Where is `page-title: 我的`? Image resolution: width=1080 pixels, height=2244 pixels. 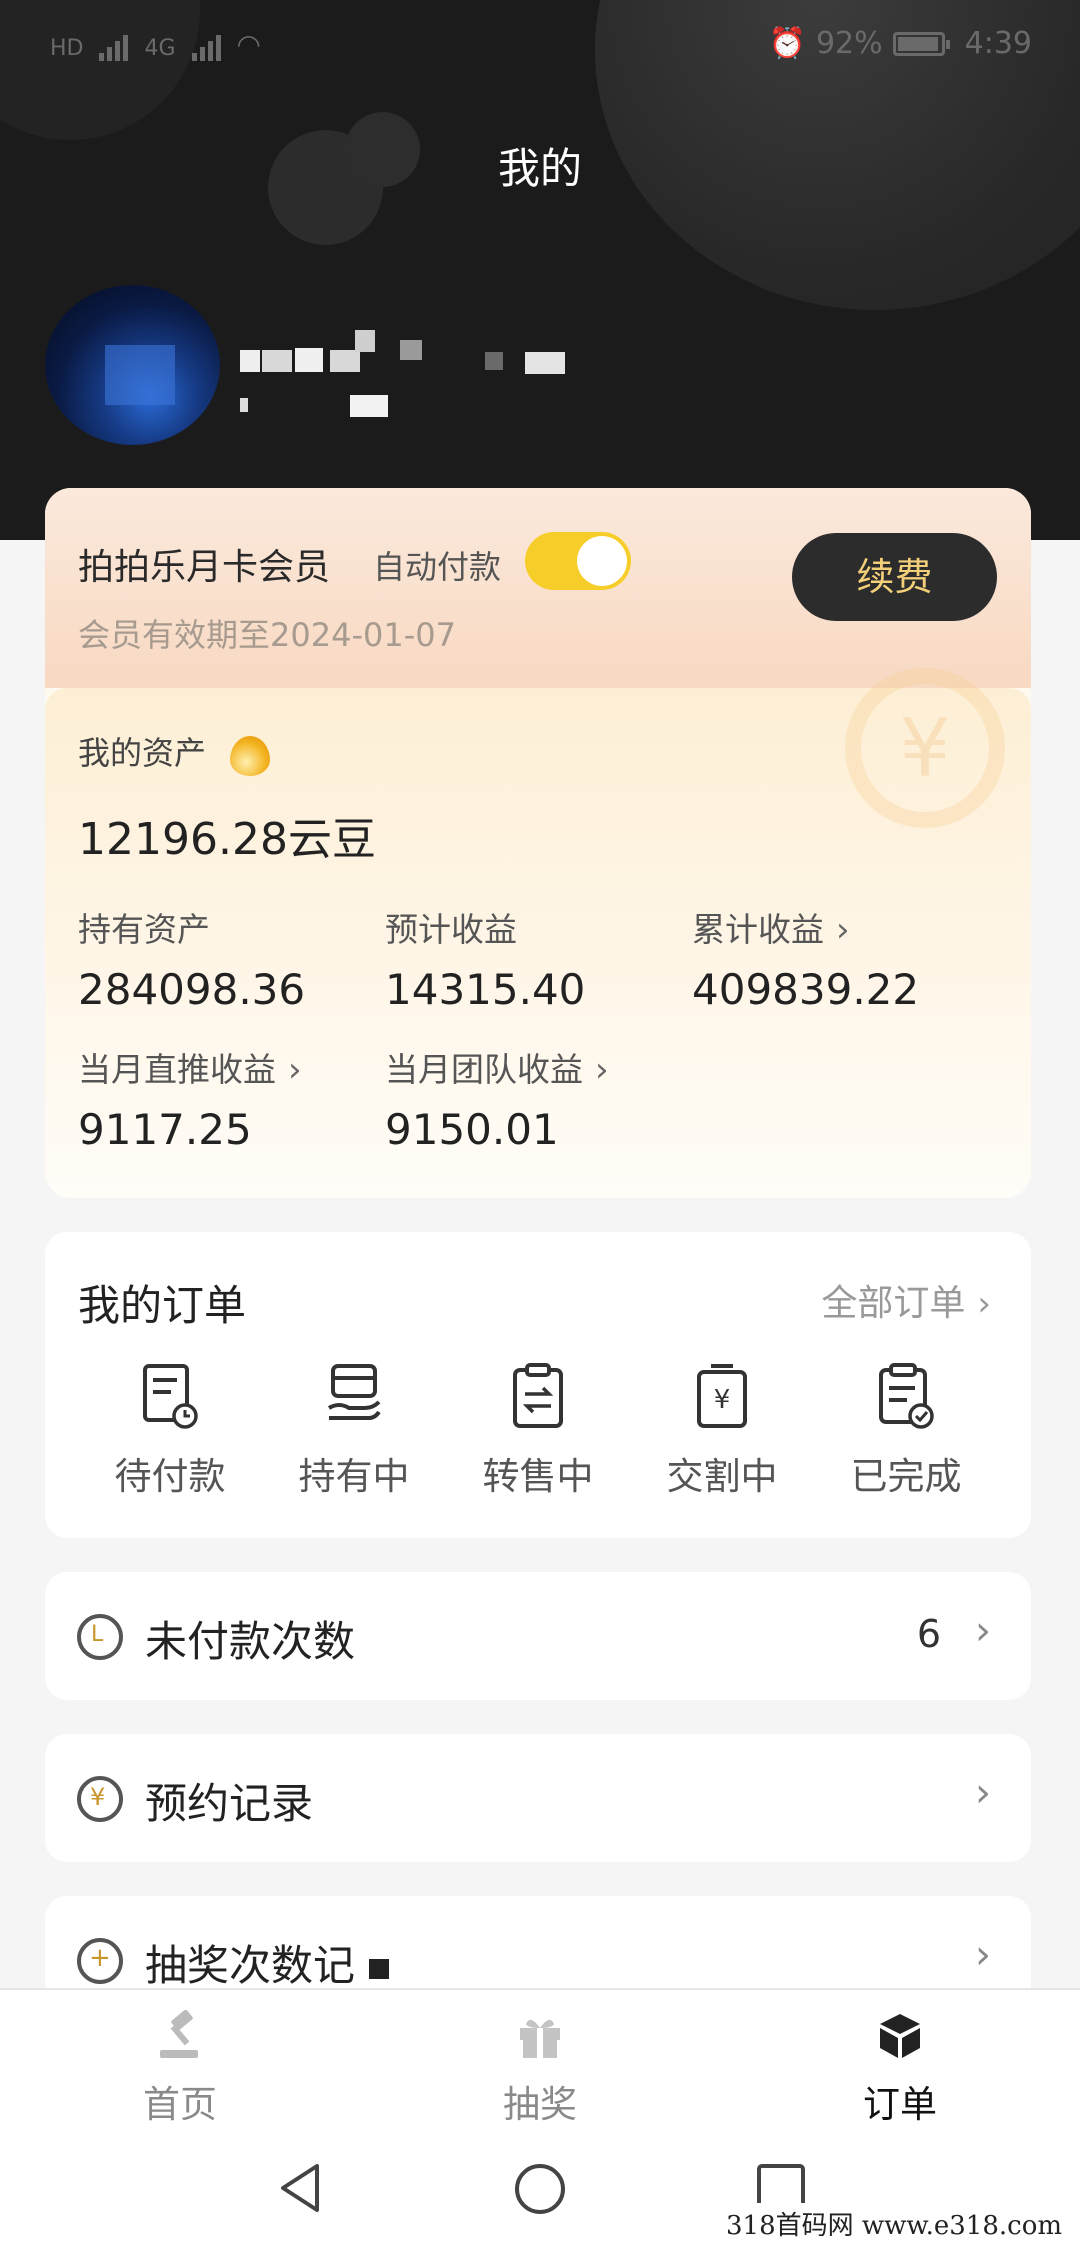
page-title: 我的 is located at coordinates (539, 168).